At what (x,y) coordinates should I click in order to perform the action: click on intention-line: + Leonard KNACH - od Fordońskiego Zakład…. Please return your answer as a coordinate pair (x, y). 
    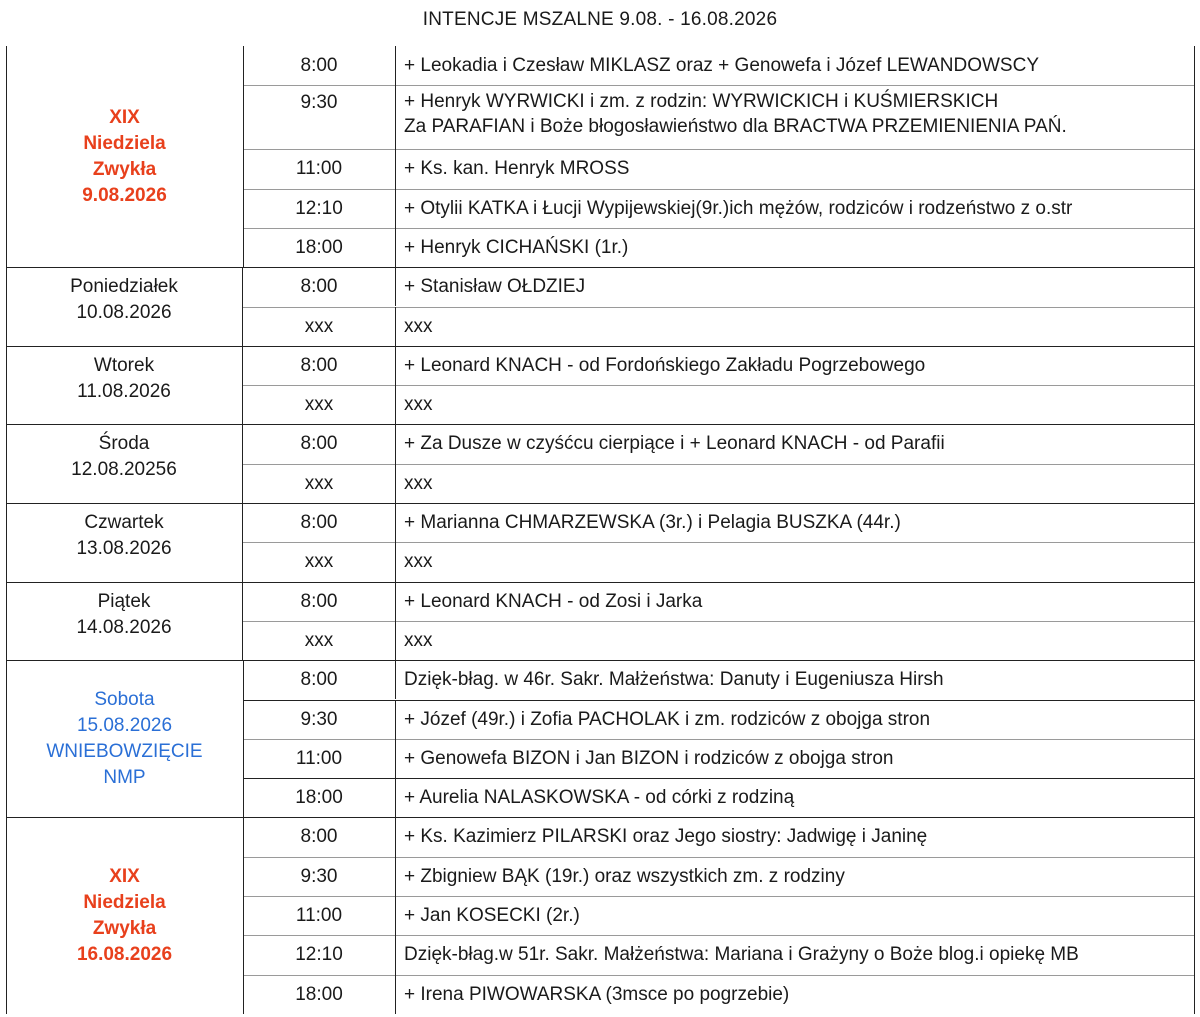
    Looking at the image, I should click on (665, 365).